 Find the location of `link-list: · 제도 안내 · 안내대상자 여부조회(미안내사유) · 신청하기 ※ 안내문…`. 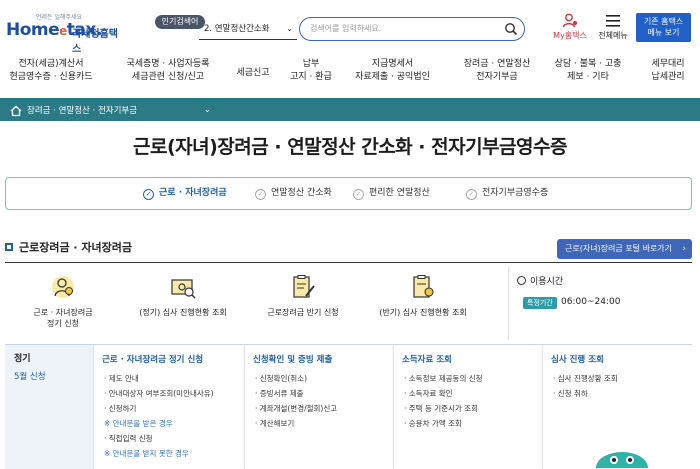

link-list: · 제도 안내 · 안내대상자 여부조회(미안내사유) · 신청하기 ※ 안내문… is located at coordinates (159, 416).